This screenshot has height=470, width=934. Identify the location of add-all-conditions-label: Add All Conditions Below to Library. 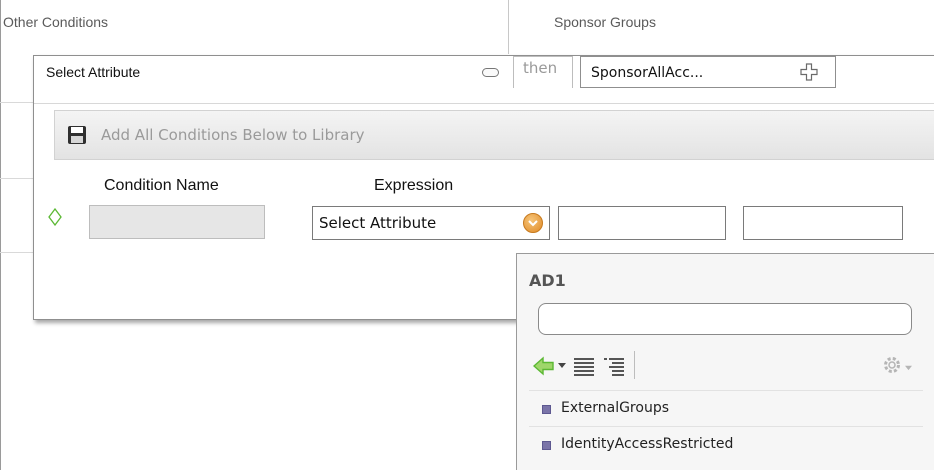
(233, 135).